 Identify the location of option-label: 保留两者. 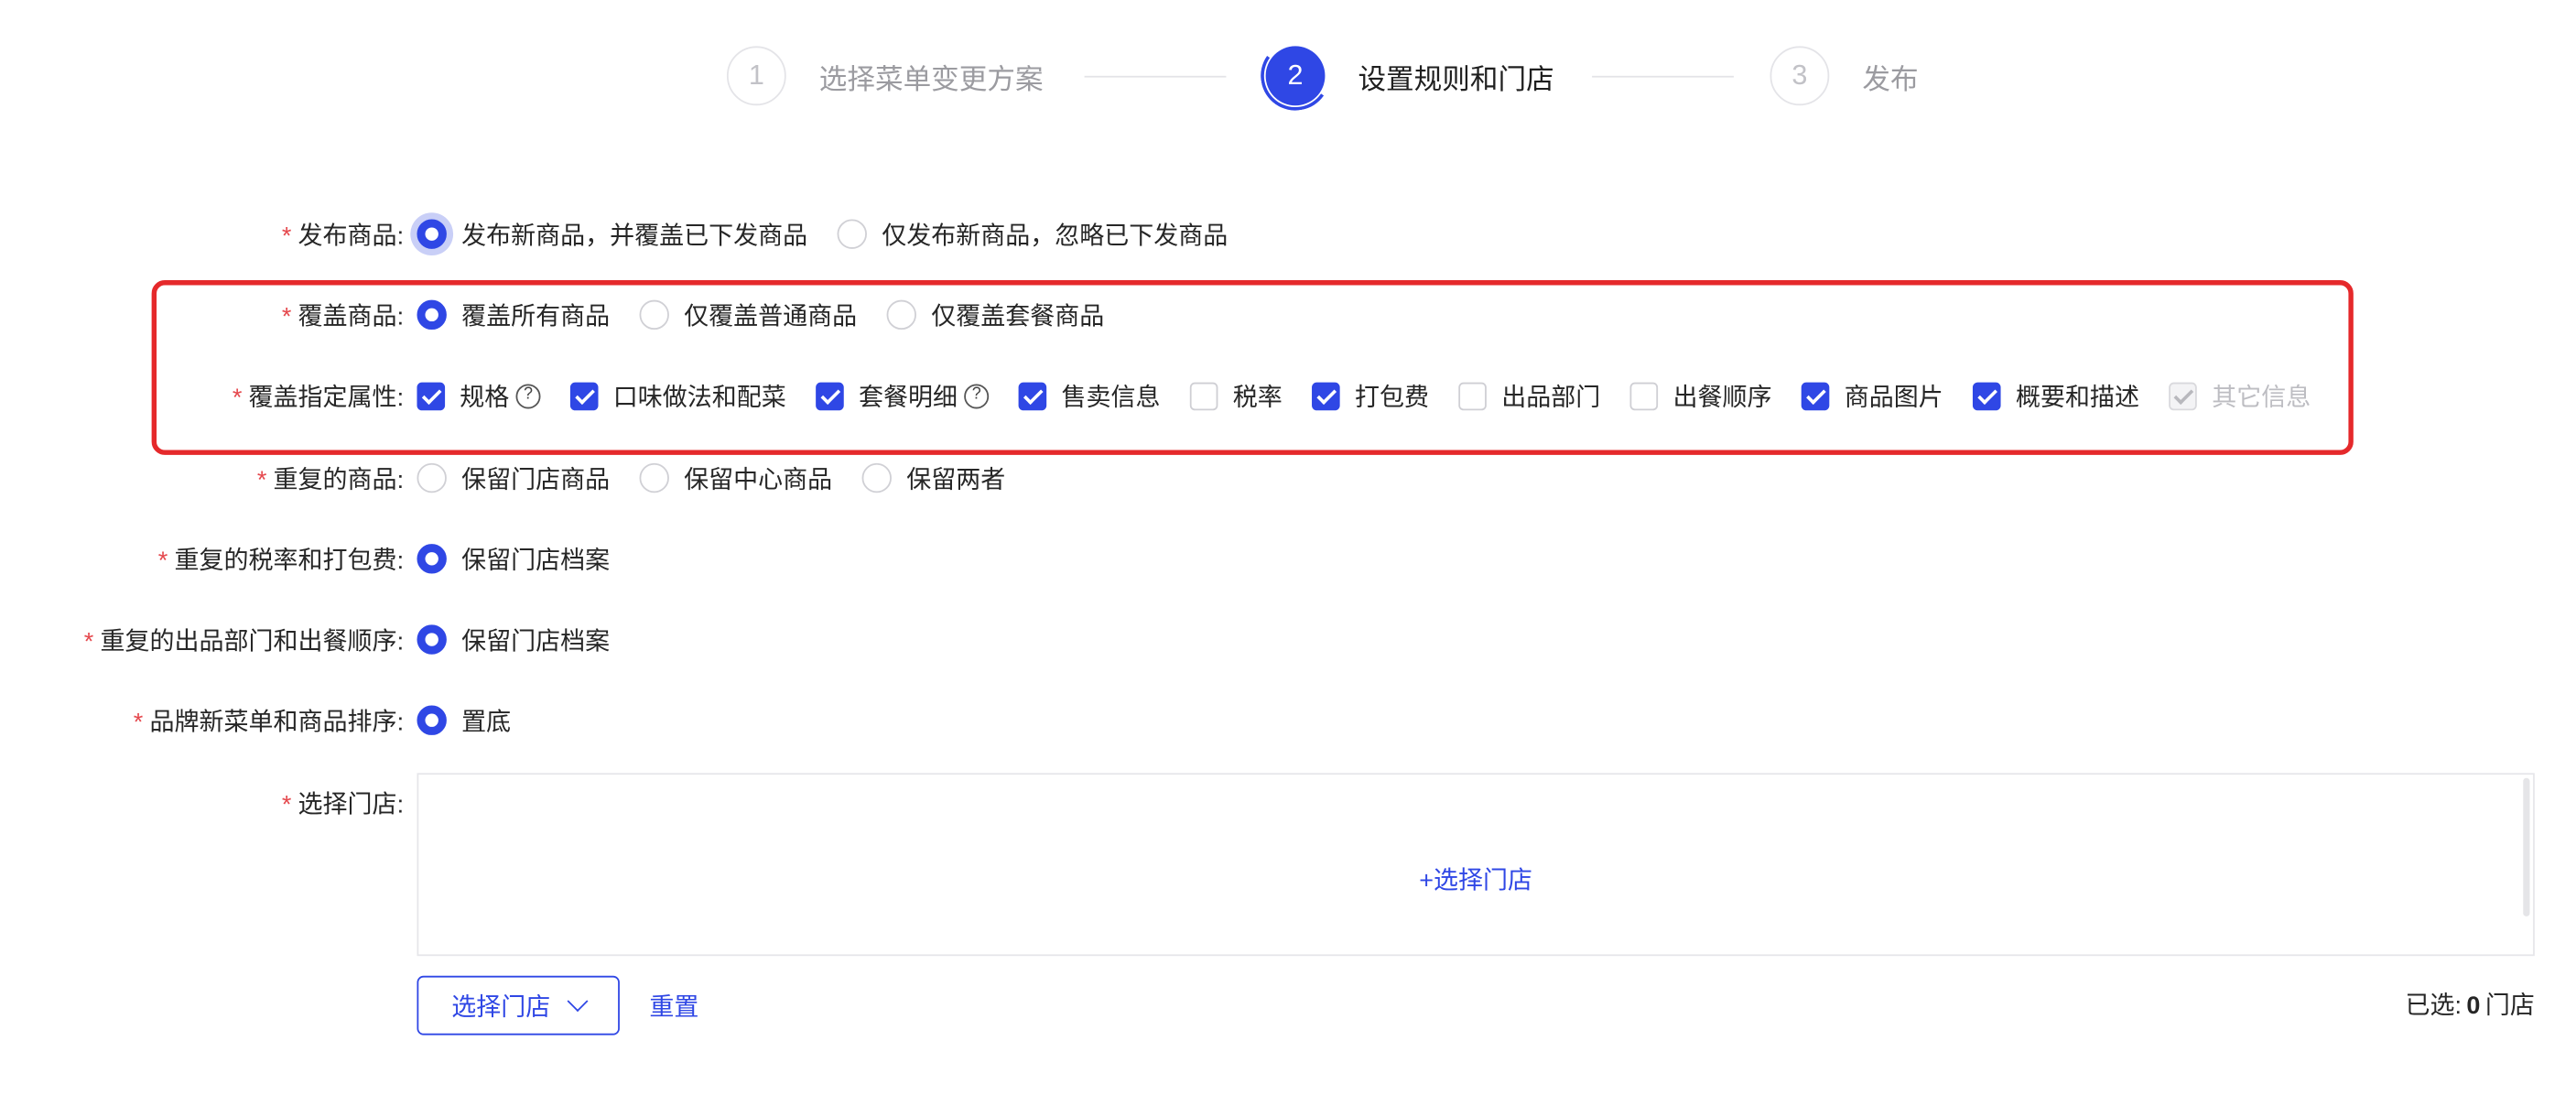
(956, 479).